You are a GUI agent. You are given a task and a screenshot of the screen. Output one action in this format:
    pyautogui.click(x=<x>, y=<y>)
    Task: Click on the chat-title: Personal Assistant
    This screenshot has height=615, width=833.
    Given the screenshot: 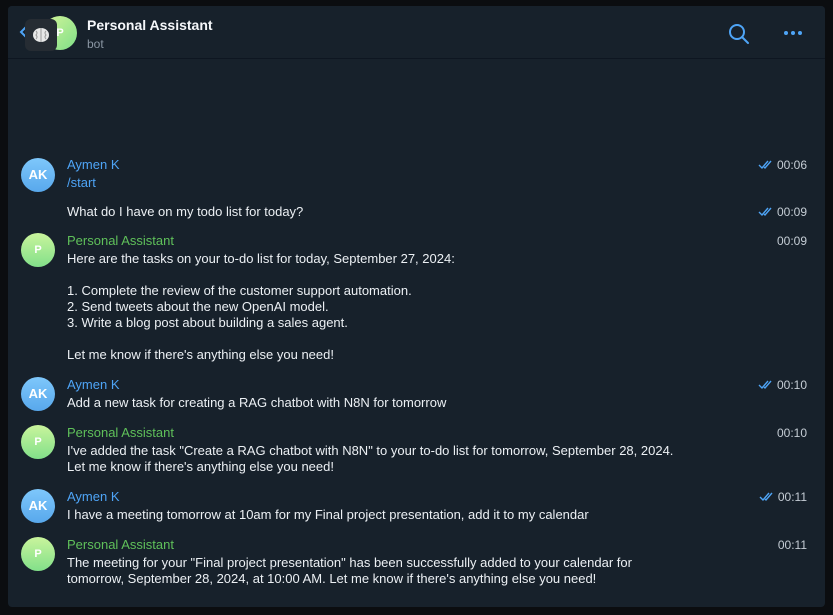 What is the action you would take?
    pyautogui.click(x=150, y=25)
    